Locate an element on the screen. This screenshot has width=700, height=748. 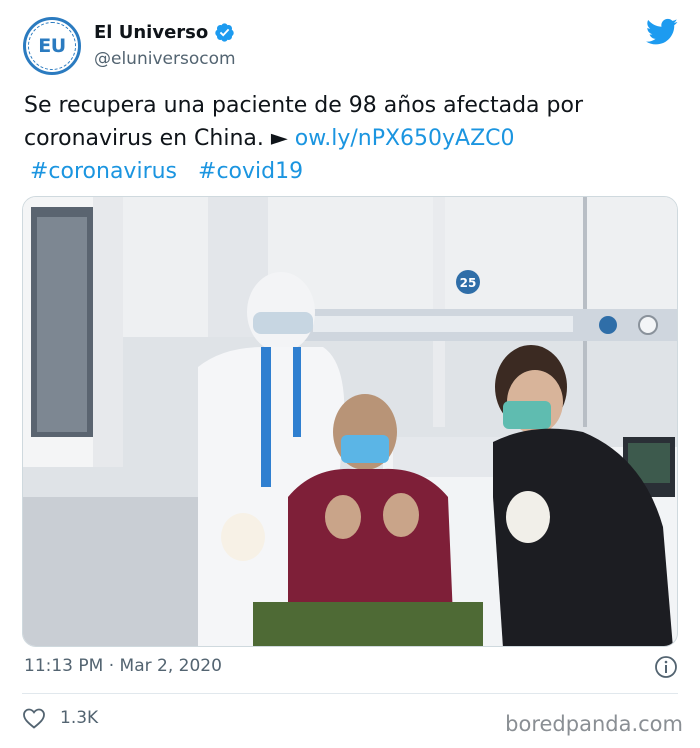
like-count: 1.3K is located at coordinates (79, 718).